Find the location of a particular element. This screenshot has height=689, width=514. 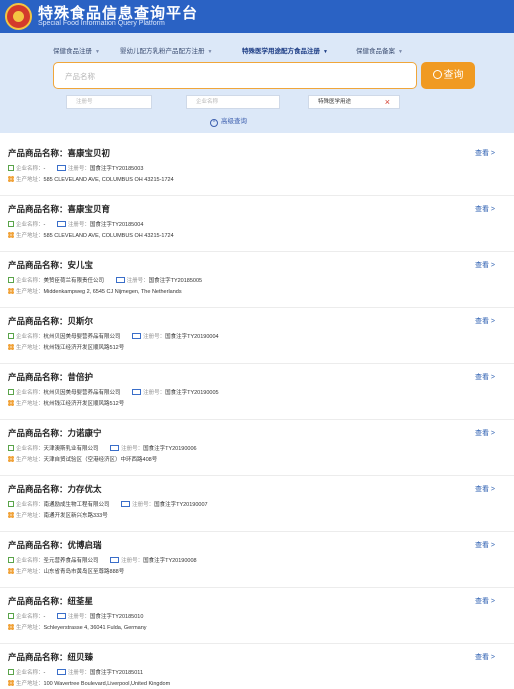

company-name-input: 企业名称 is located at coordinates (233, 102).